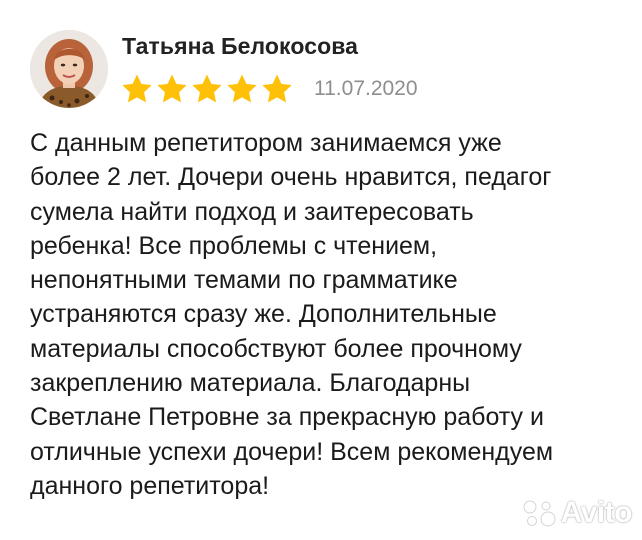 Image resolution: width=642 pixels, height=540 pixels. I want to click on author-name: Татьяна Белокосова, so click(240, 46).